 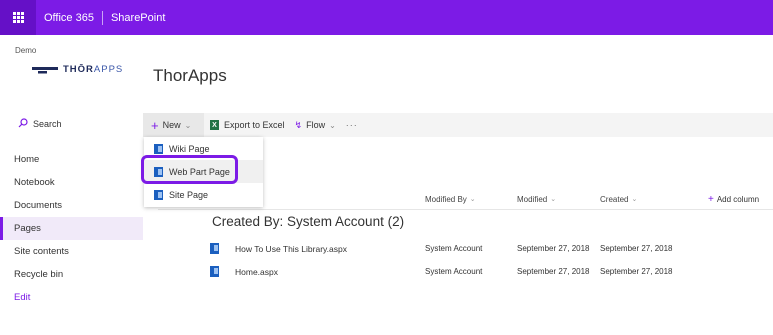 I want to click on column-label: Modified, so click(x=532, y=199).